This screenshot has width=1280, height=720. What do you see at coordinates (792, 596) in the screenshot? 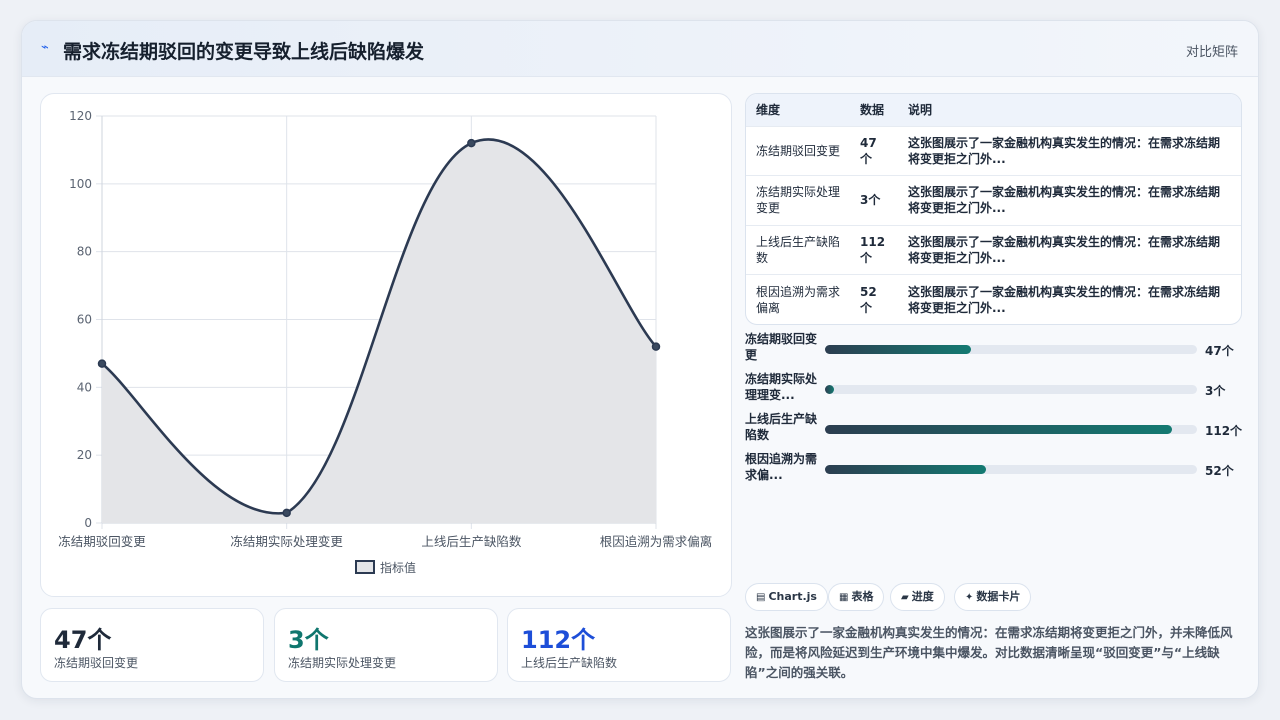
I see `chip-label: Chart.js` at bounding box center [792, 596].